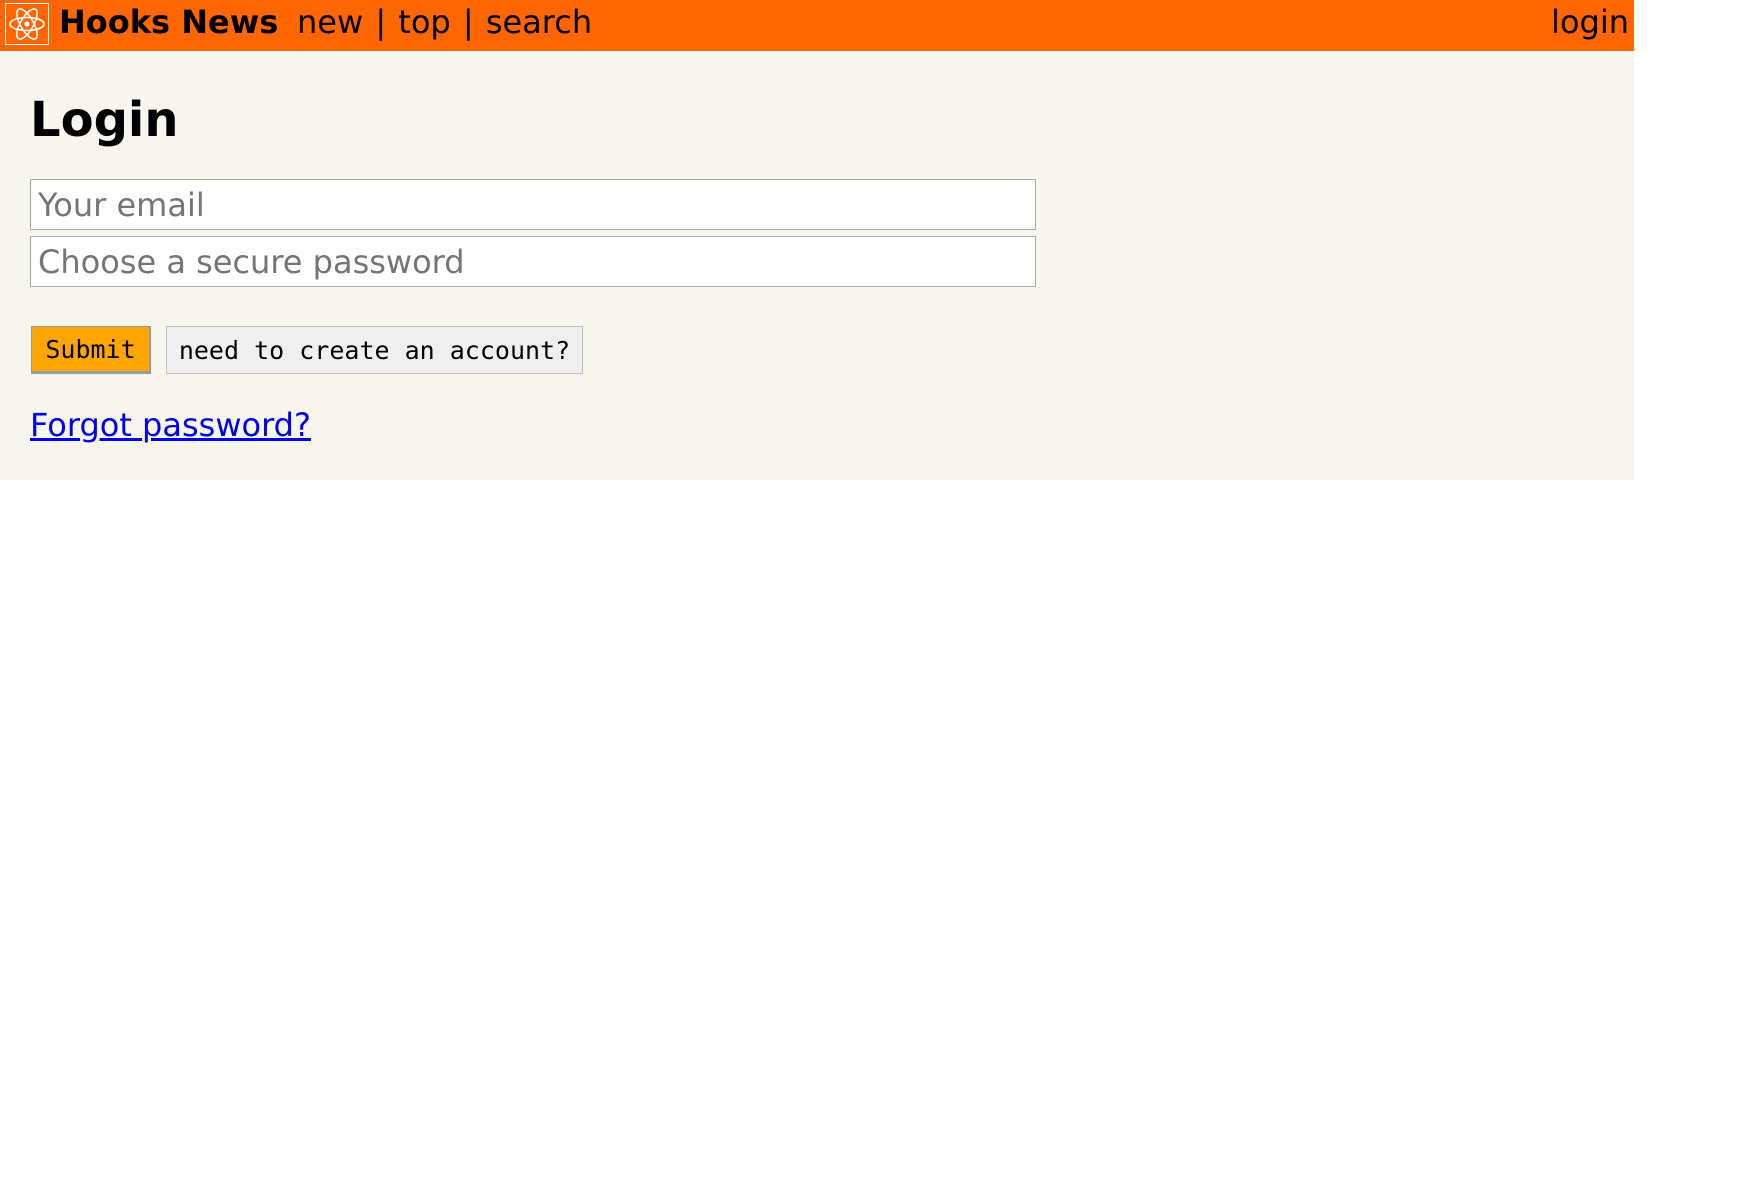  Describe the element at coordinates (533, 261) in the screenshot. I see `password-field` at that location.